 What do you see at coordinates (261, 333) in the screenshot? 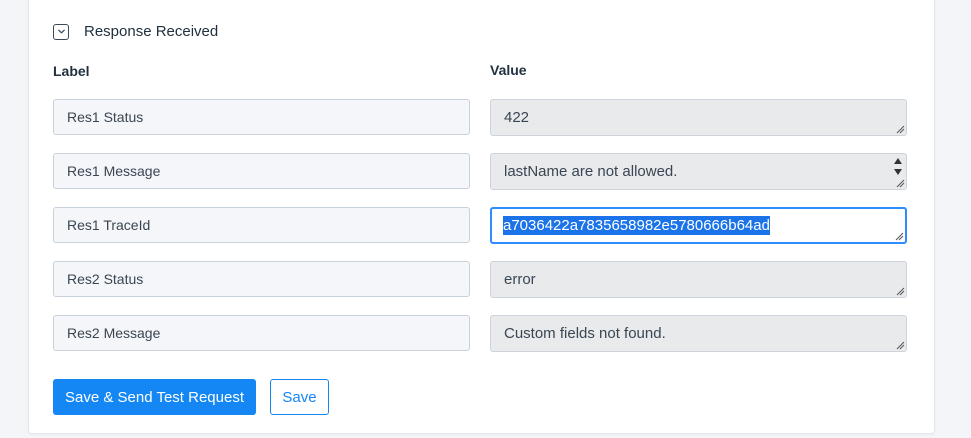
I see `label-field-res2-message: Res2 Message` at bounding box center [261, 333].